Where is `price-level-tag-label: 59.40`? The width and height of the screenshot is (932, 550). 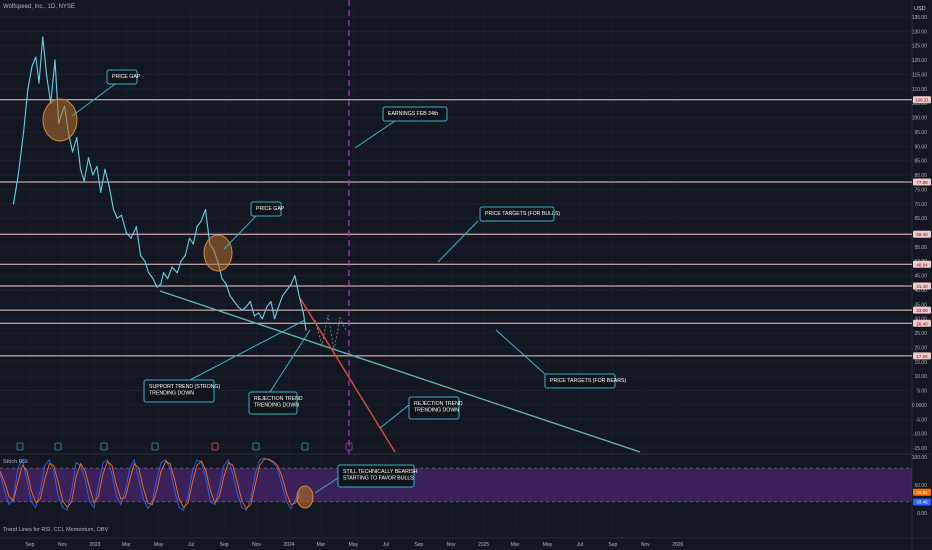
price-level-tag-label: 59.40 is located at coordinates (922, 234).